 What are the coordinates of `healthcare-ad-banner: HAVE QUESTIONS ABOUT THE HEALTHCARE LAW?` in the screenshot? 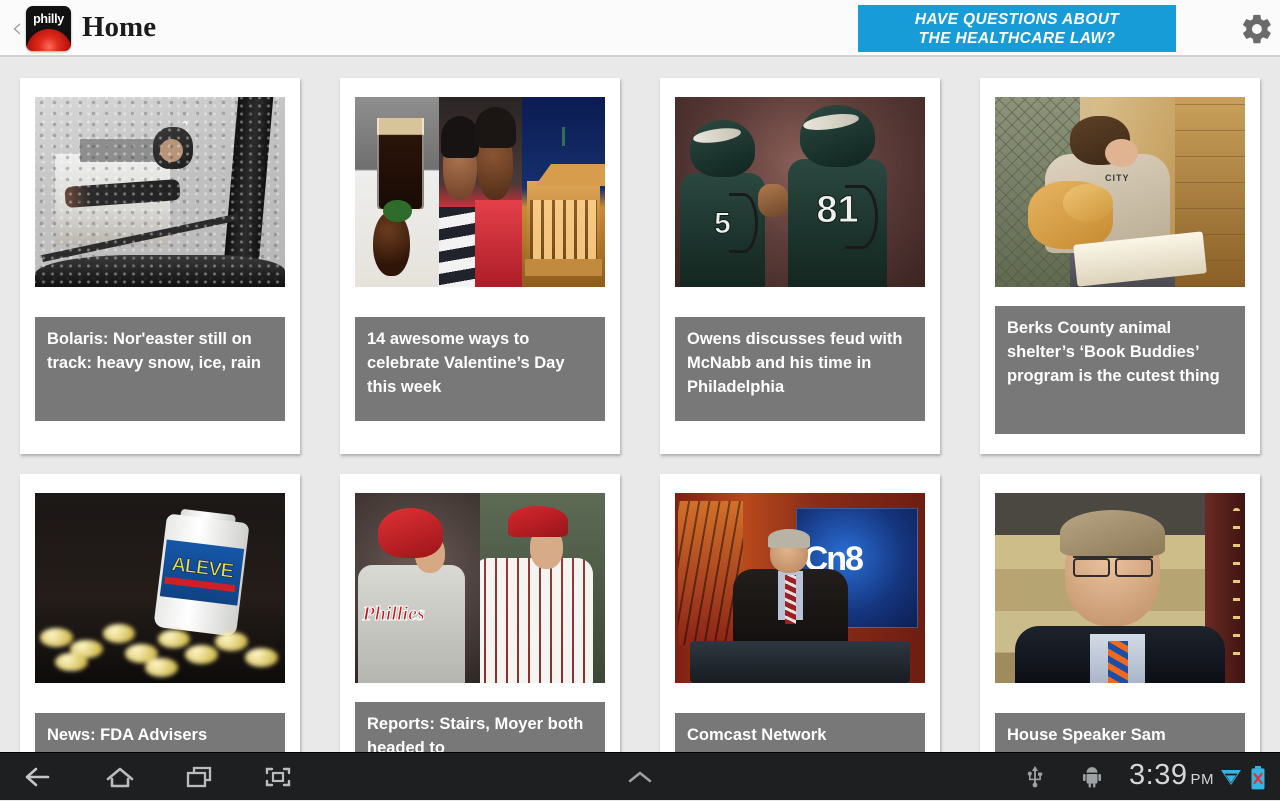 It's located at (1017, 28).